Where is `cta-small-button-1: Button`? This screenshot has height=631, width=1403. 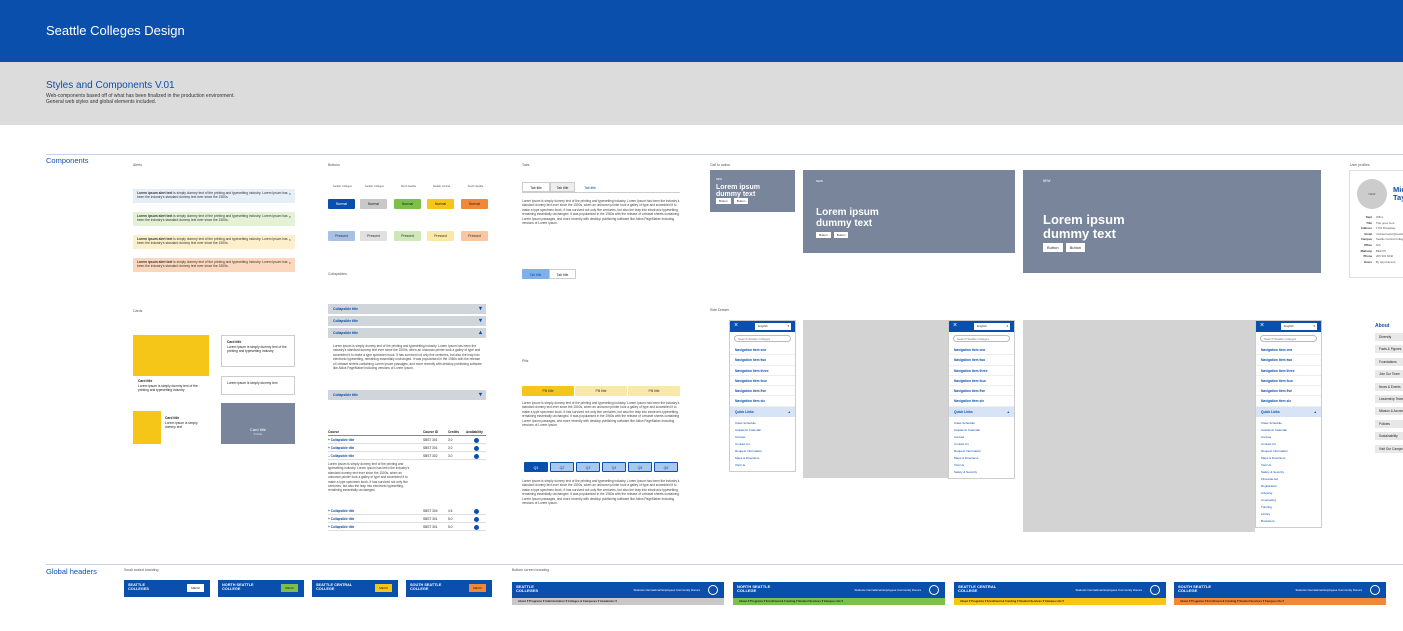
cta-small-button-1: Button is located at coordinates (723, 201).